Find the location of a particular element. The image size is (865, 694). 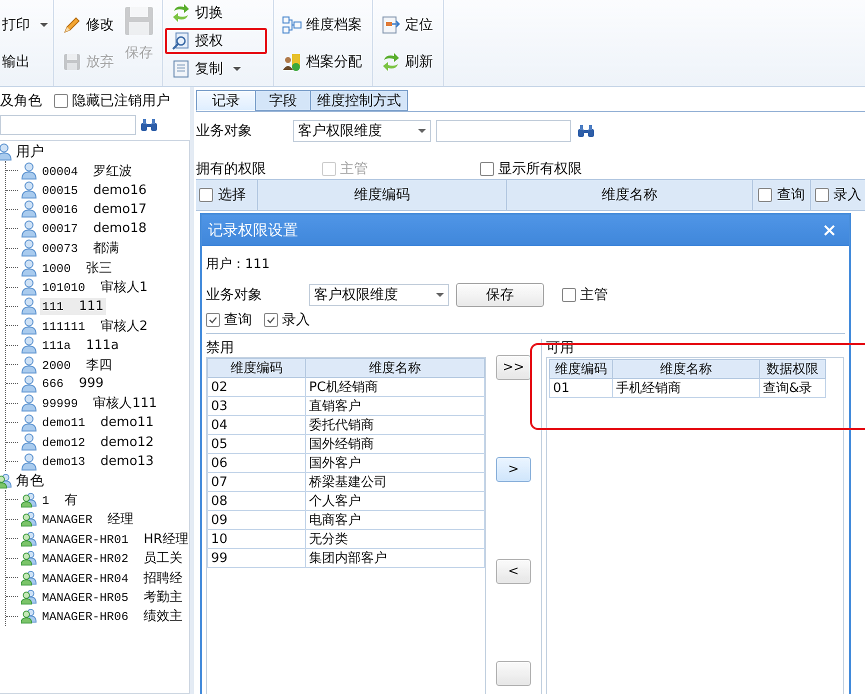

input-field is located at coordinates (503, 131).